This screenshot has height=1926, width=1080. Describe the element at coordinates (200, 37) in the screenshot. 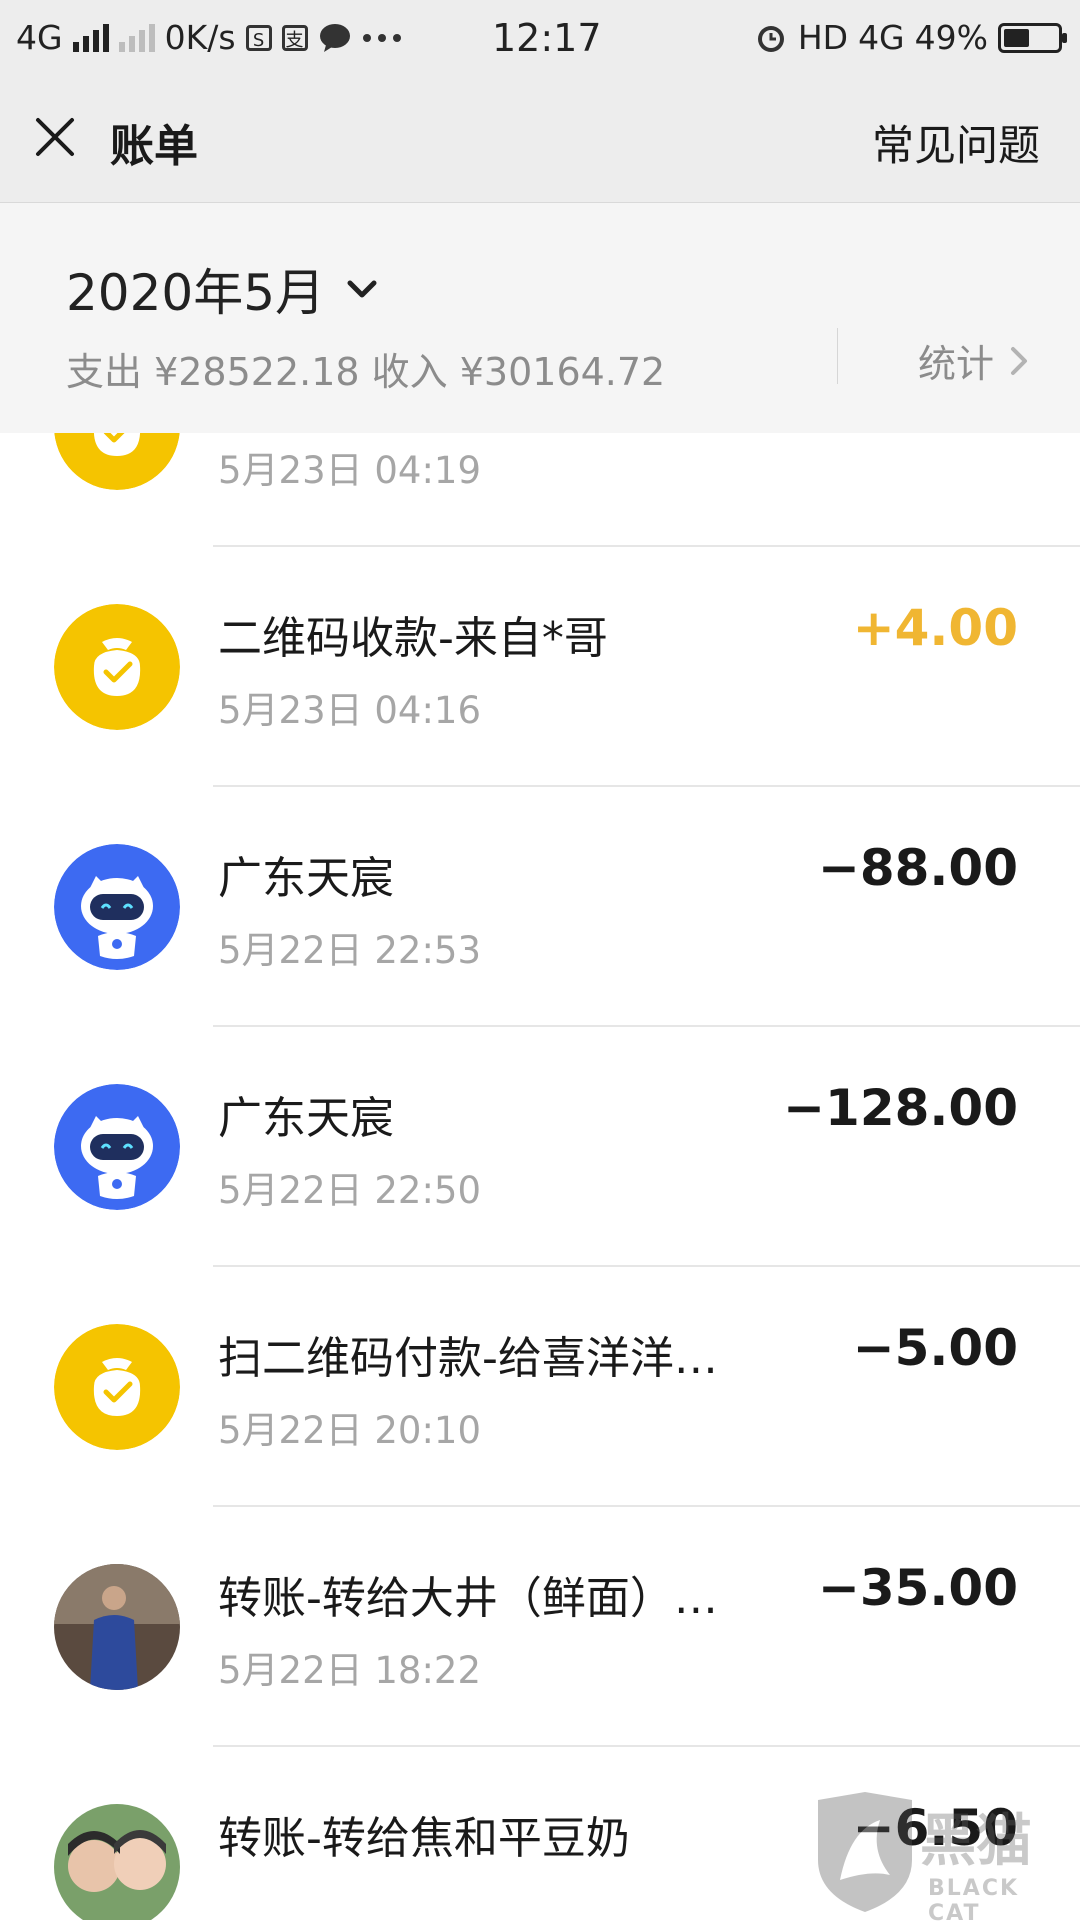

I see `network-speed: 0K/s` at that location.